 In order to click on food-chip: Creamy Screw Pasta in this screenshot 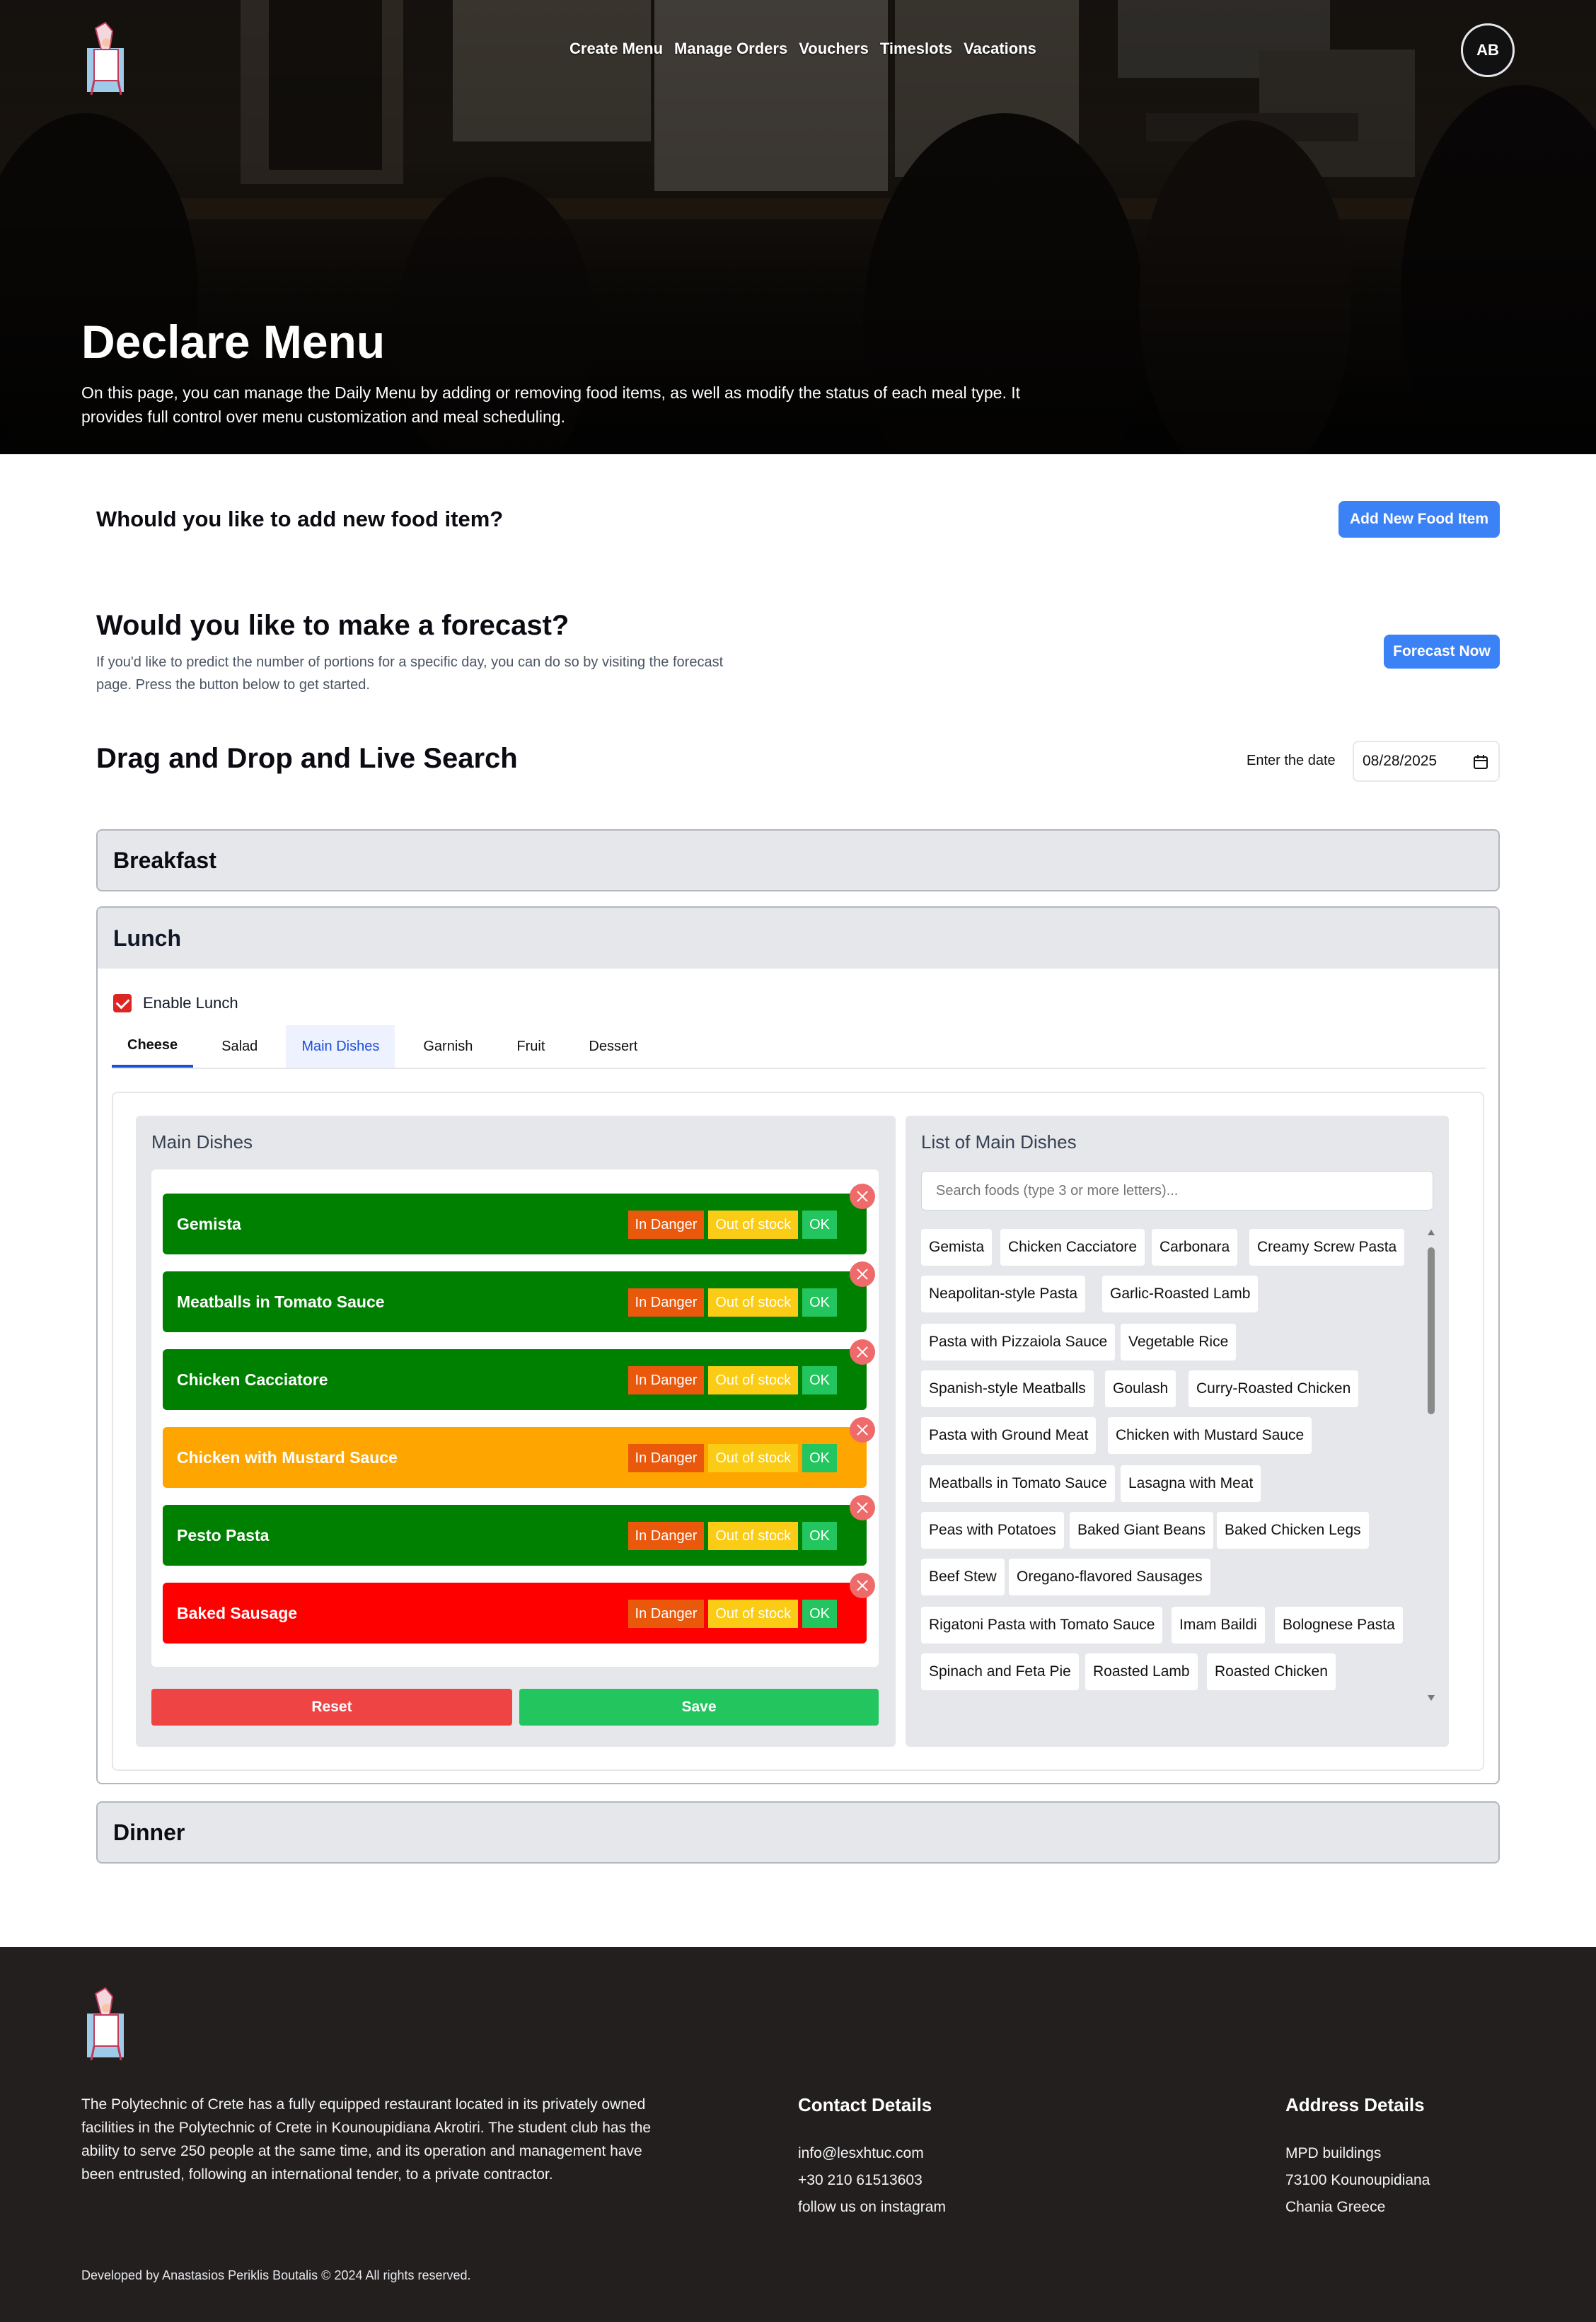, I will do `click(1327, 1247)`.